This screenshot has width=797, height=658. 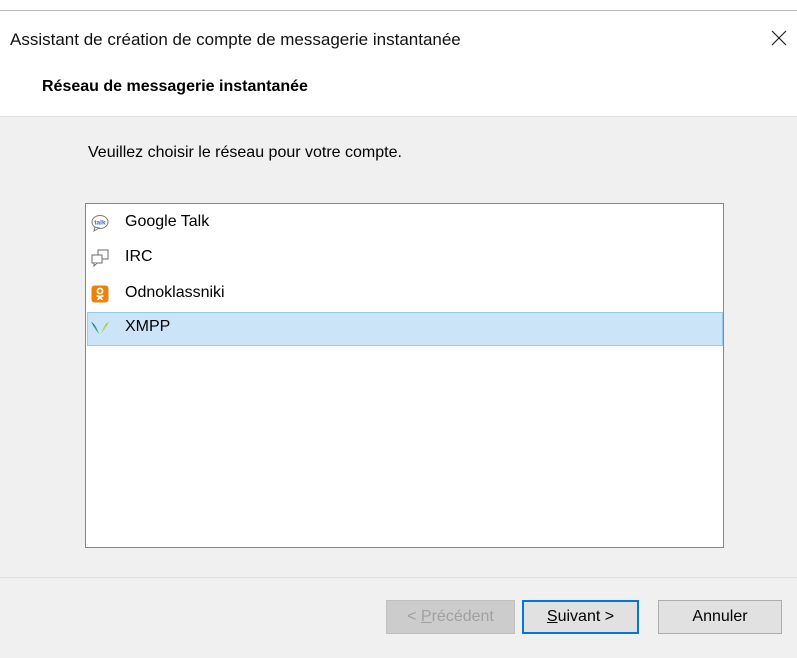 What do you see at coordinates (414, 616) in the screenshot?
I see `previous-button-prefix: <` at bounding box center [414, 616].